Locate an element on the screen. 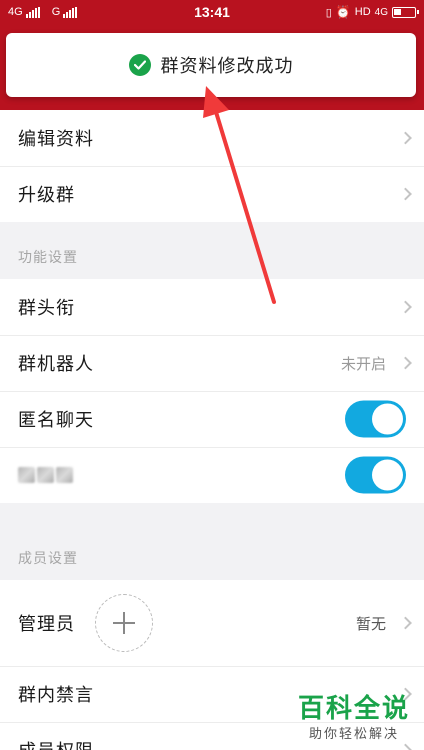 The width and height of the screenshot is (424, 750). watermark: 百科全说 助你轻松解决 is located at coordinates (354, 715).